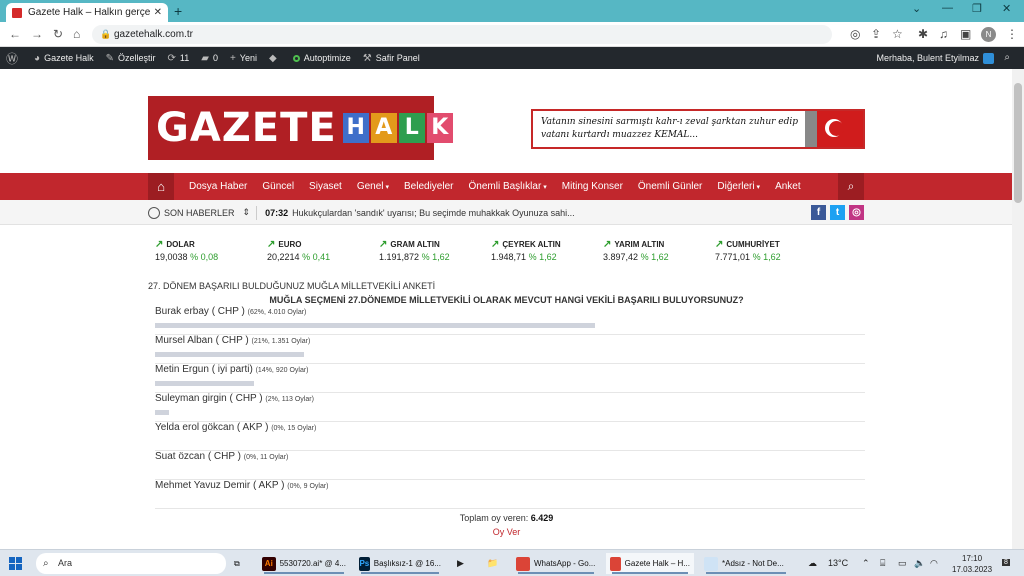 The image size is (1024, 576). Describe the element at coordinates (510, 494) in the screenshot. I see `poll-option: Mehmet Yavuz Demir ( AKP ) (0%, 9 Oylar)` at that location.